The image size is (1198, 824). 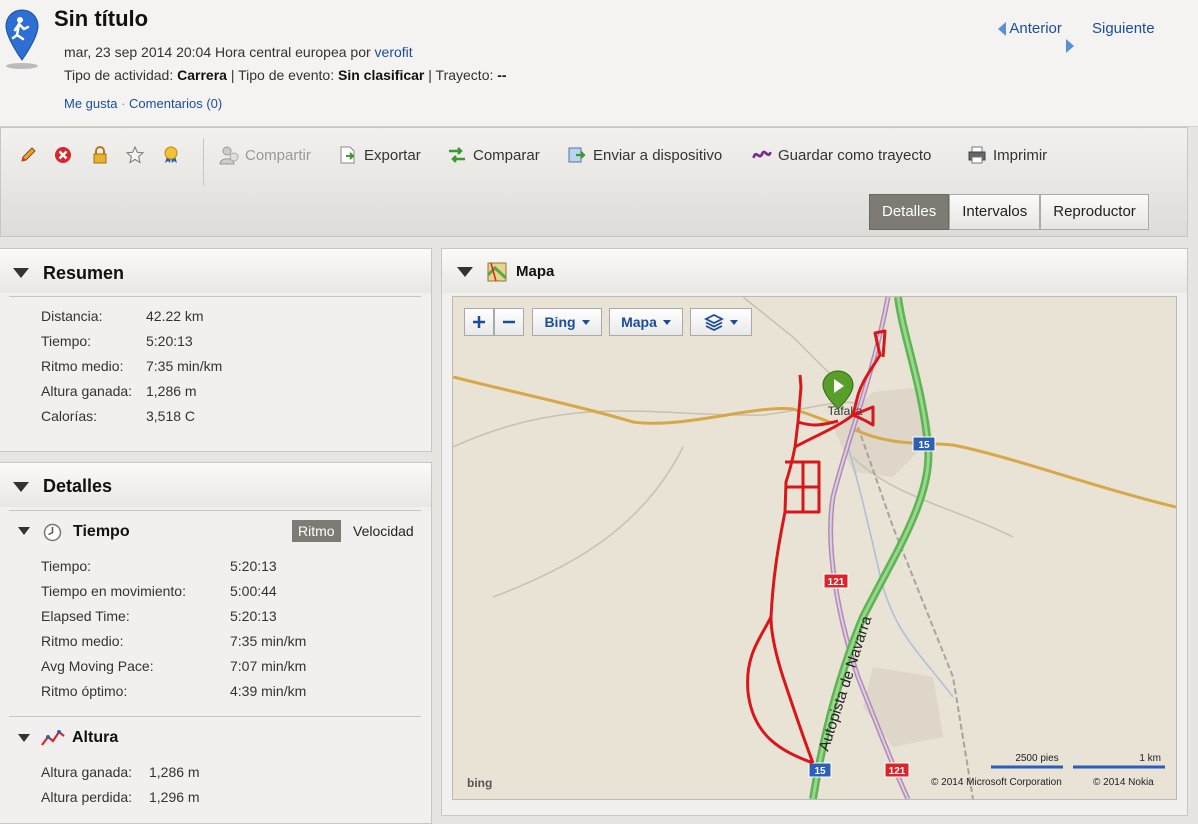 I want to click on view-tabs: Detalles Intervalos Reproductor, so click(x=1009, y=212).